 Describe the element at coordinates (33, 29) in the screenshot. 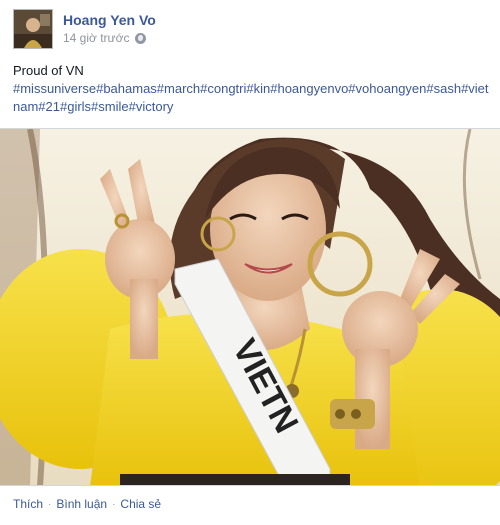

I see `author-avatar` at that location.